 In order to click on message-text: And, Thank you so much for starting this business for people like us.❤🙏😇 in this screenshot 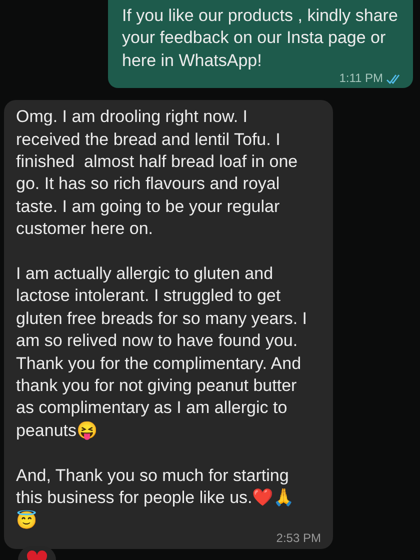, I will do `click(155, 498)`.